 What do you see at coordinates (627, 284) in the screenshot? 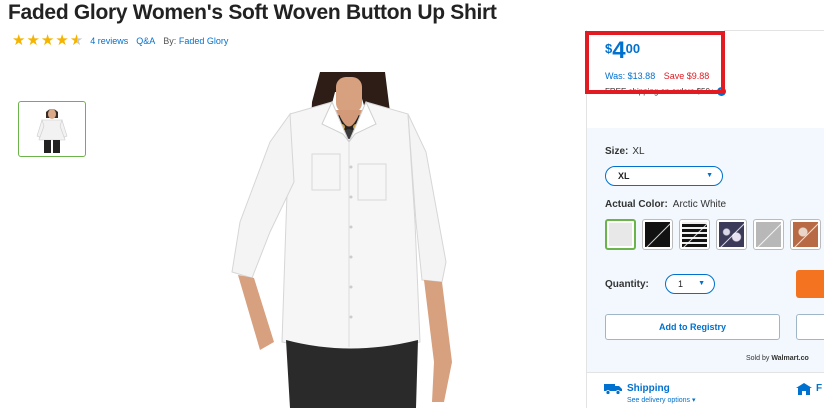
I see `quantity-label: Quantity:` at bounding box center [627, 284].